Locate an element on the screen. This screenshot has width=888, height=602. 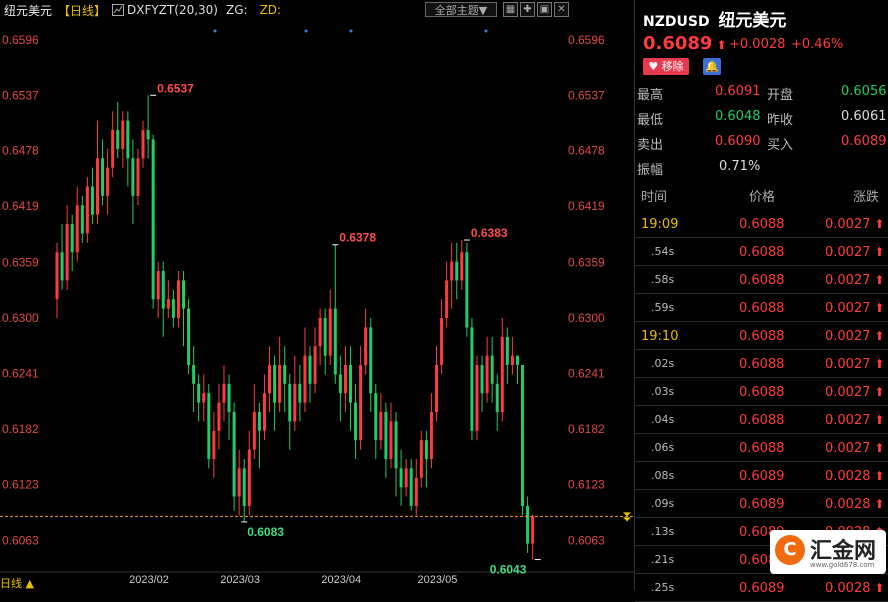
tick-time: 19:09 is located at coordinates (660, 224).